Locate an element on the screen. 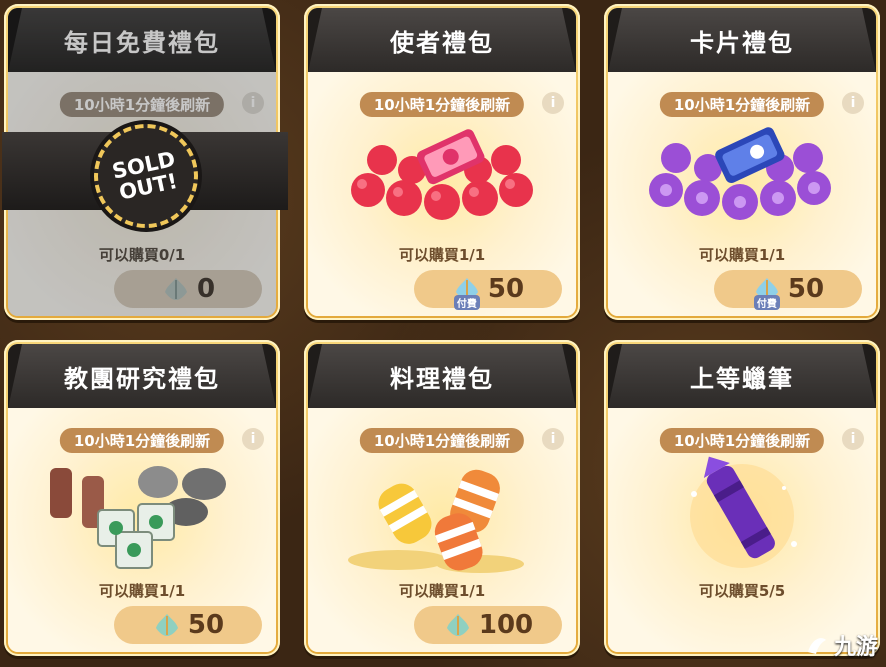 The height and width of the screenshot is (667, 886). price-button: 0 is located at coordinates (188, 289).